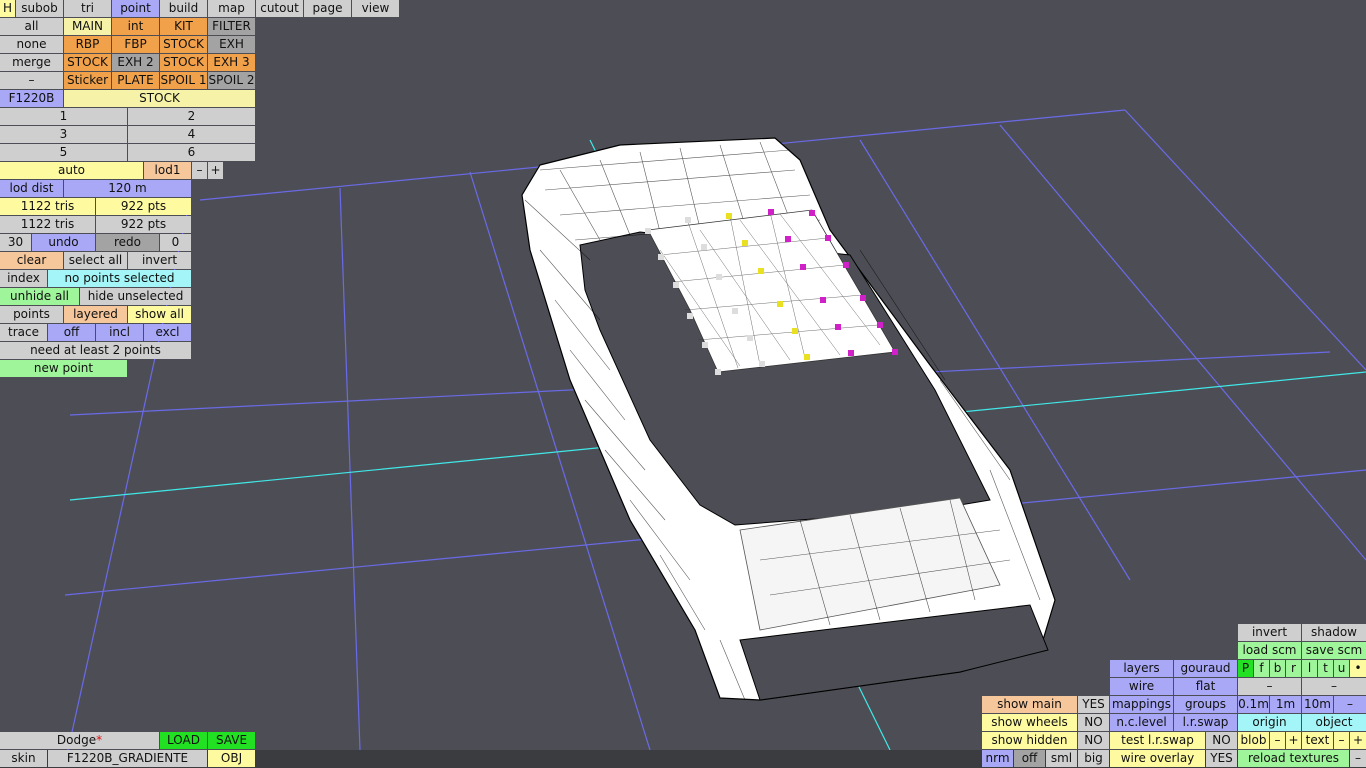 Image resolution: width=1366 pixels, height=768 pixels. Describe the element at coordinates (1093, 740) in the screenshot. I see `show-hidden-value: NO` at that location.